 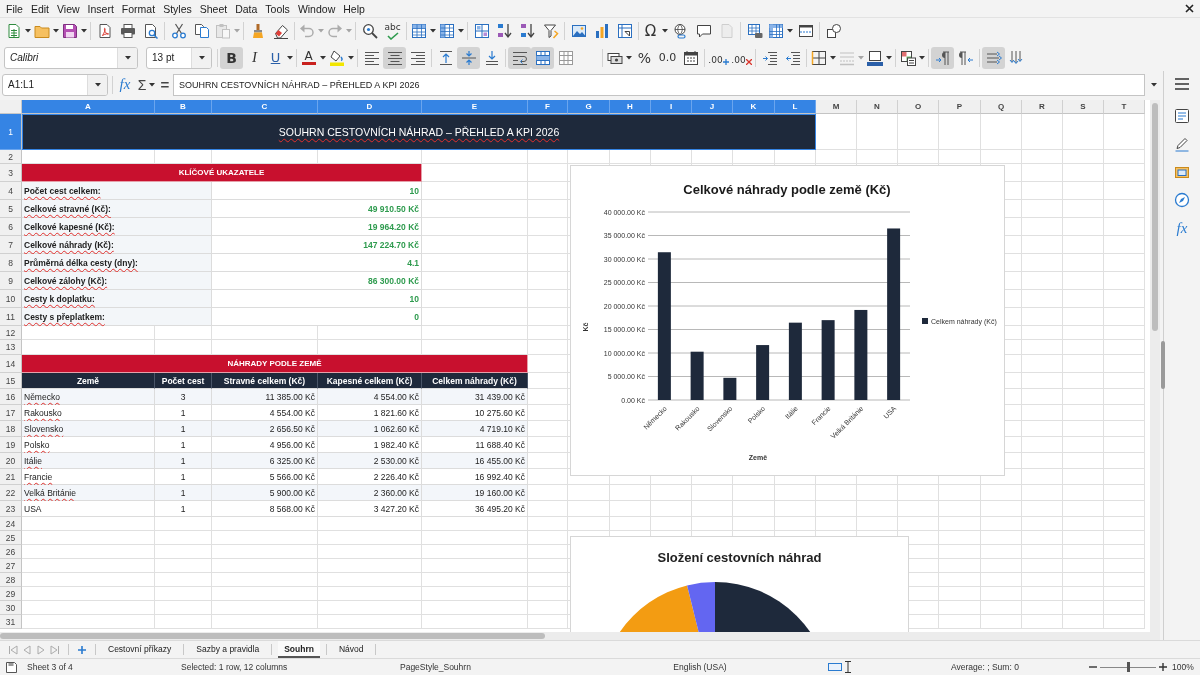 What do you see at coordinates (183, 107) in the screenshot?
I see `column-header: B` at bounding box center [183, 107].